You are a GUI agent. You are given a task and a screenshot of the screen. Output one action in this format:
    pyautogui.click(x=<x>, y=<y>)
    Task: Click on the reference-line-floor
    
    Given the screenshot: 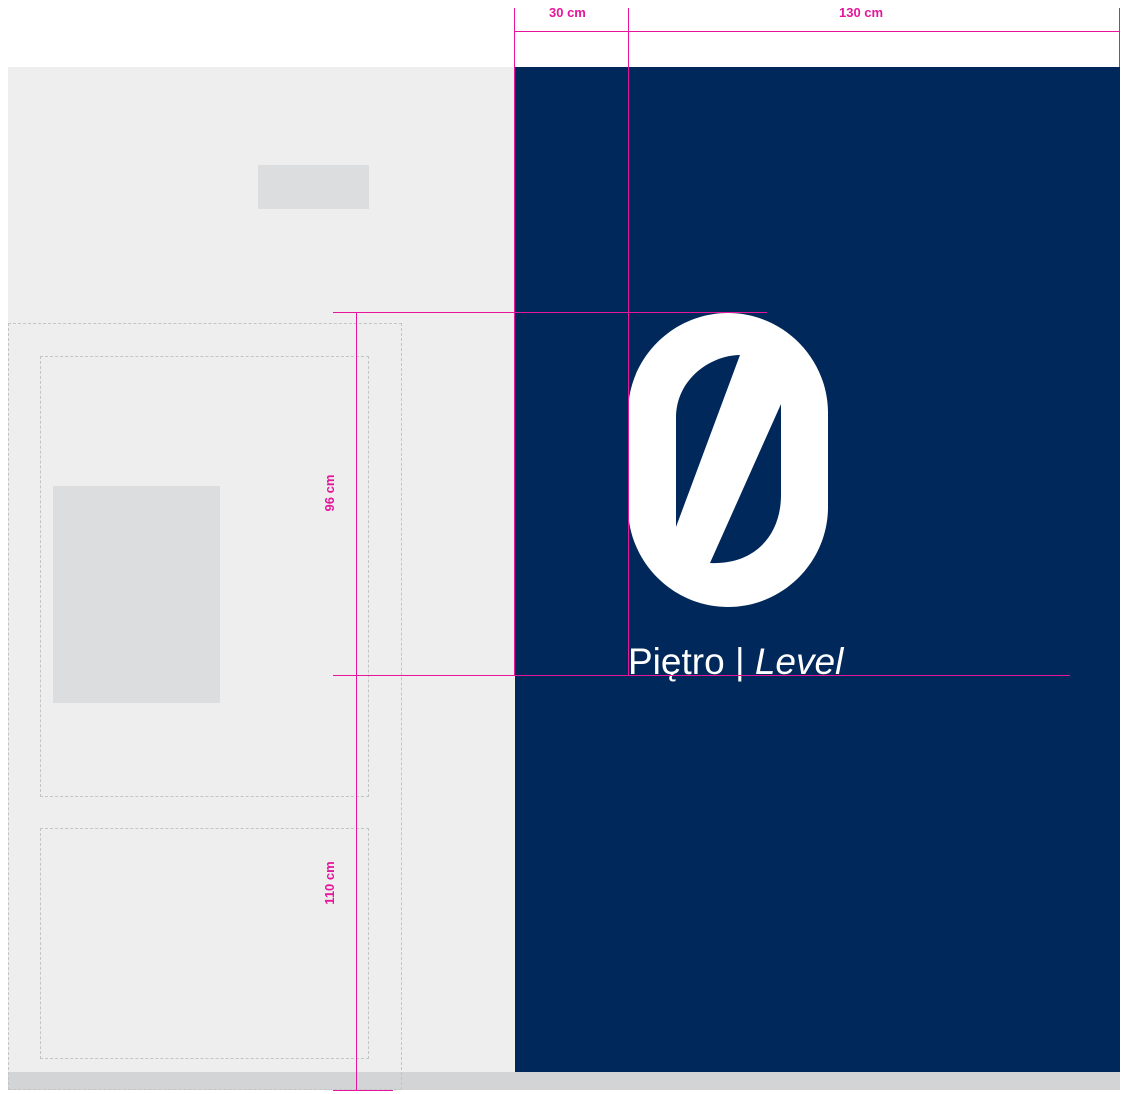 What is the action you would take?
    pyautogui.click(x=363, y=1090)
    